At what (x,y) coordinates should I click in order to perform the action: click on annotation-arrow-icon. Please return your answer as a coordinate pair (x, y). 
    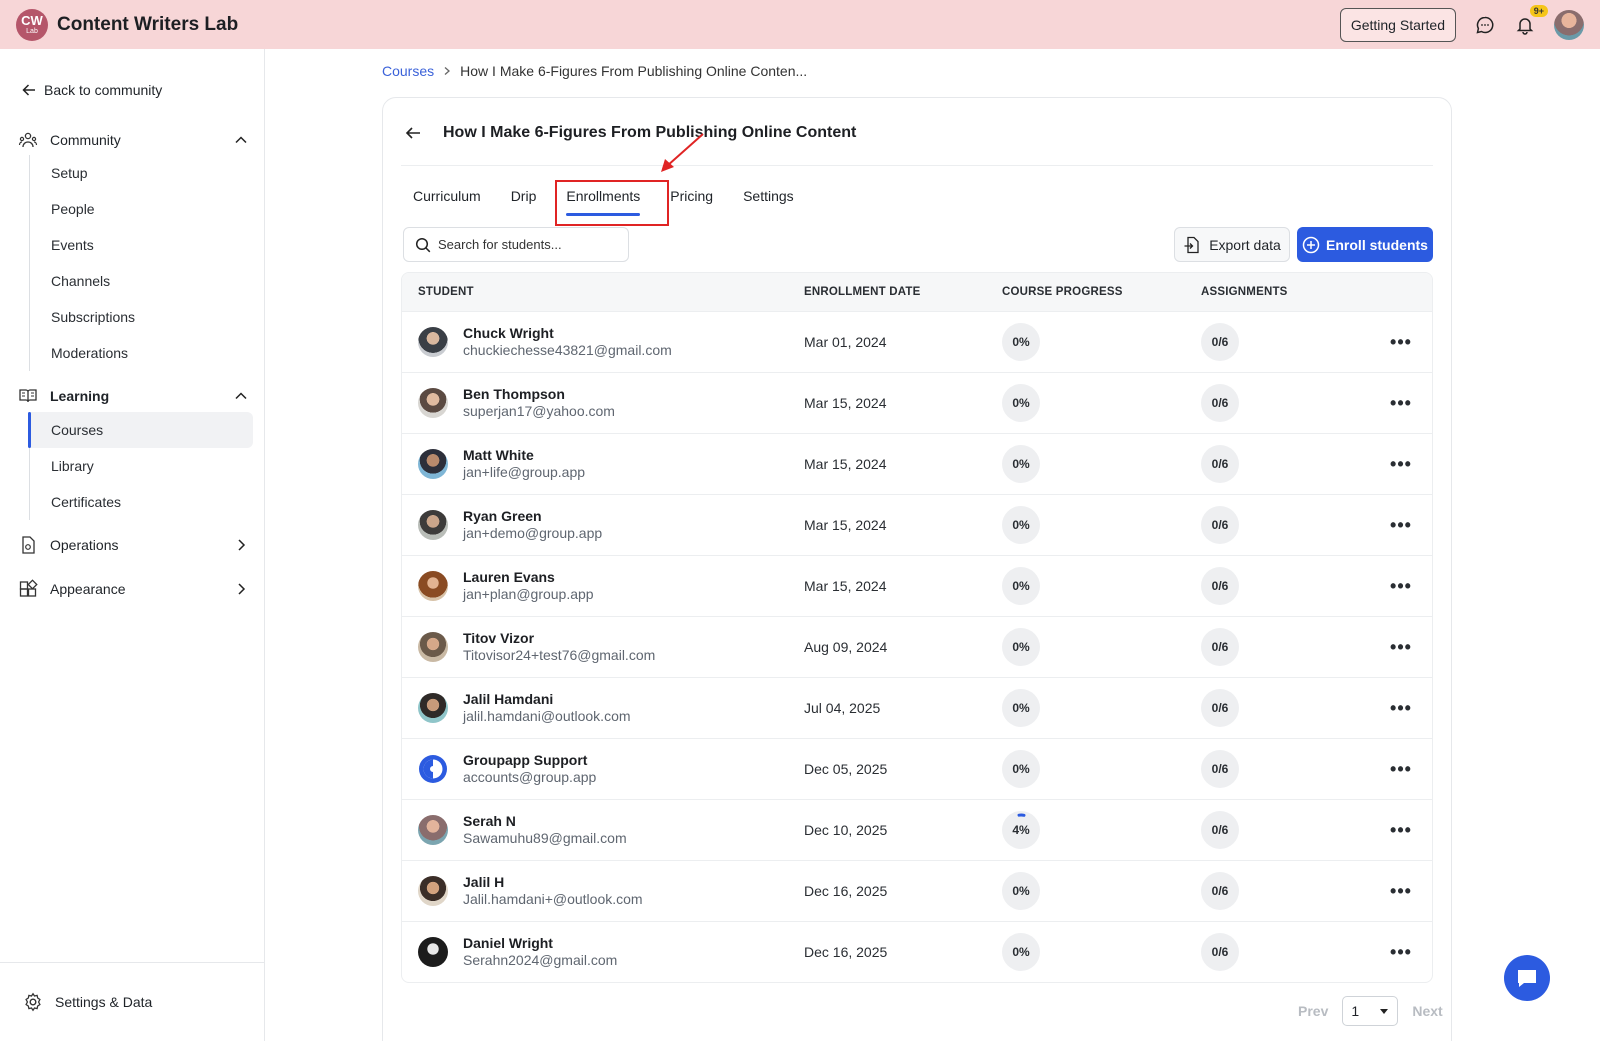
    Looking at the image, I should click on (682, 152).